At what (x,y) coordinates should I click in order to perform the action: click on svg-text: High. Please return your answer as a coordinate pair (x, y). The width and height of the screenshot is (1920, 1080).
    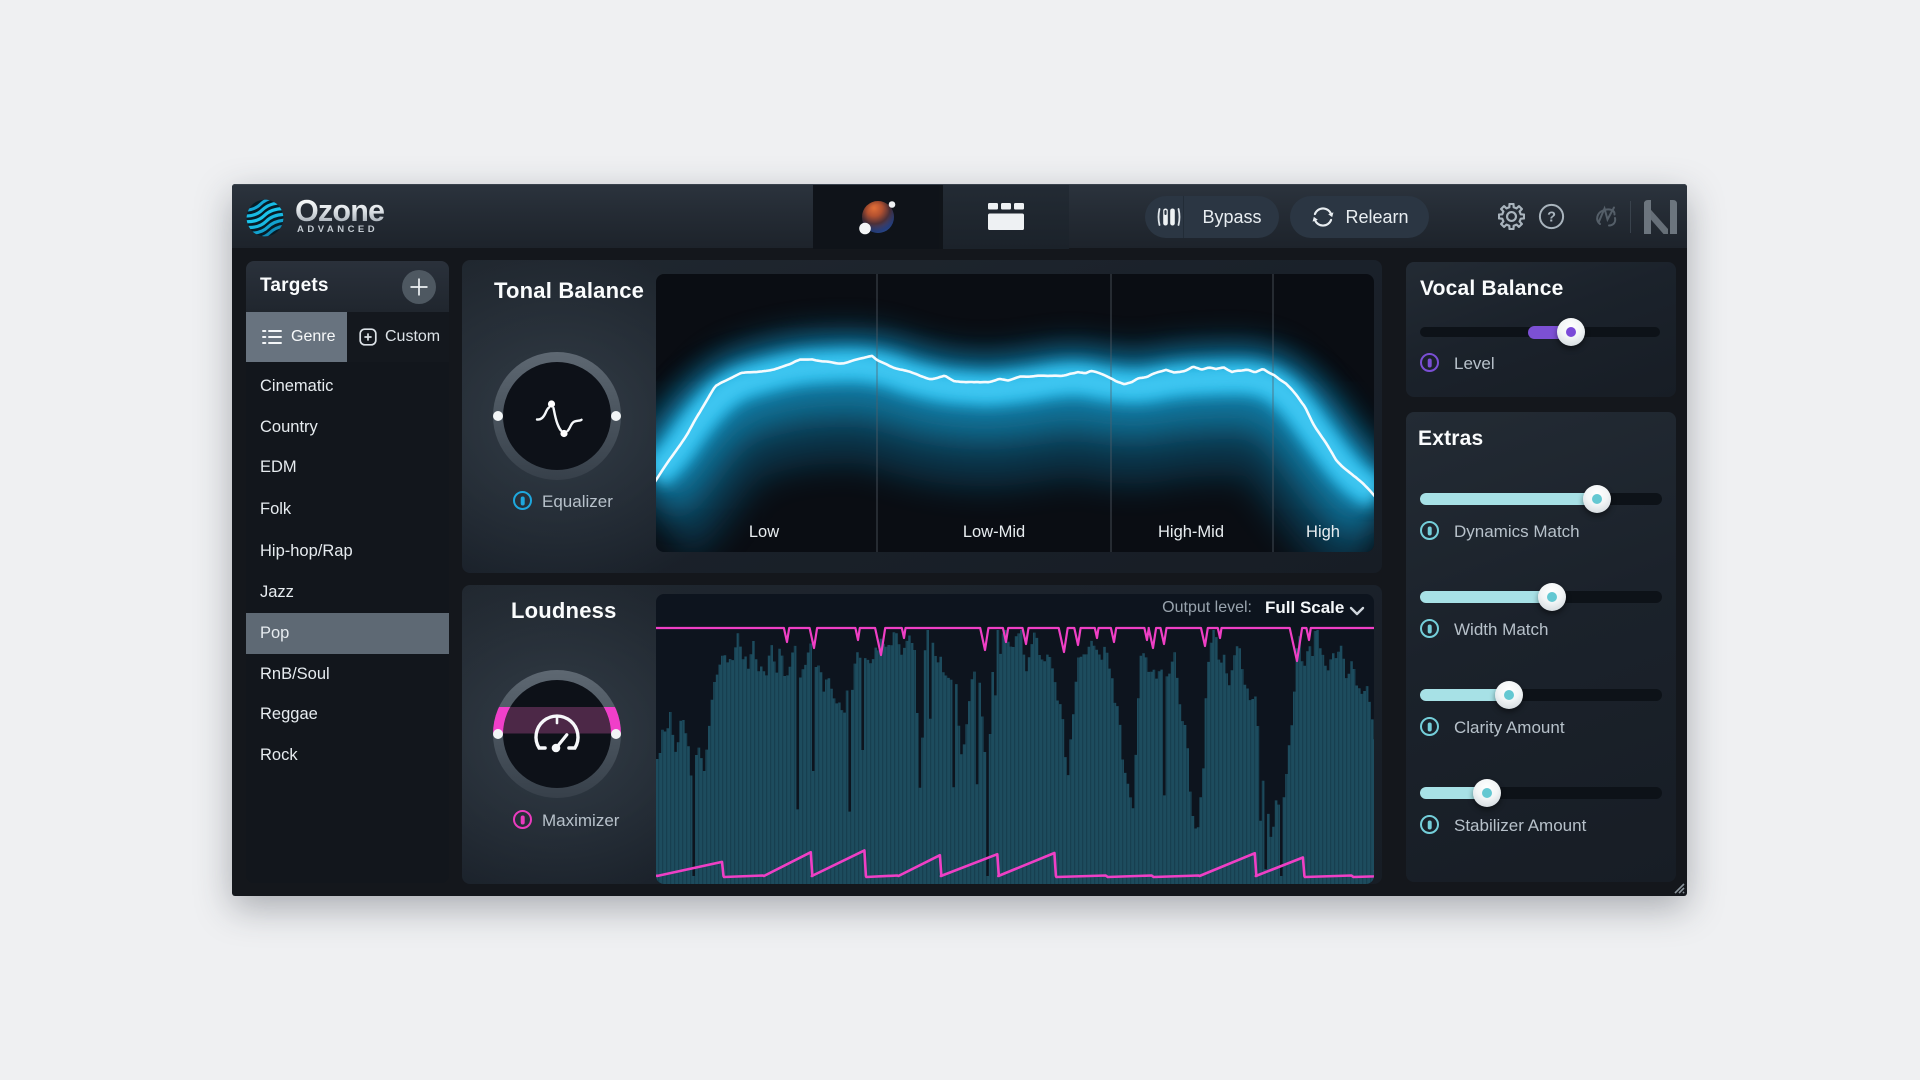
    Looking at the image, I should click on (1323, 532).